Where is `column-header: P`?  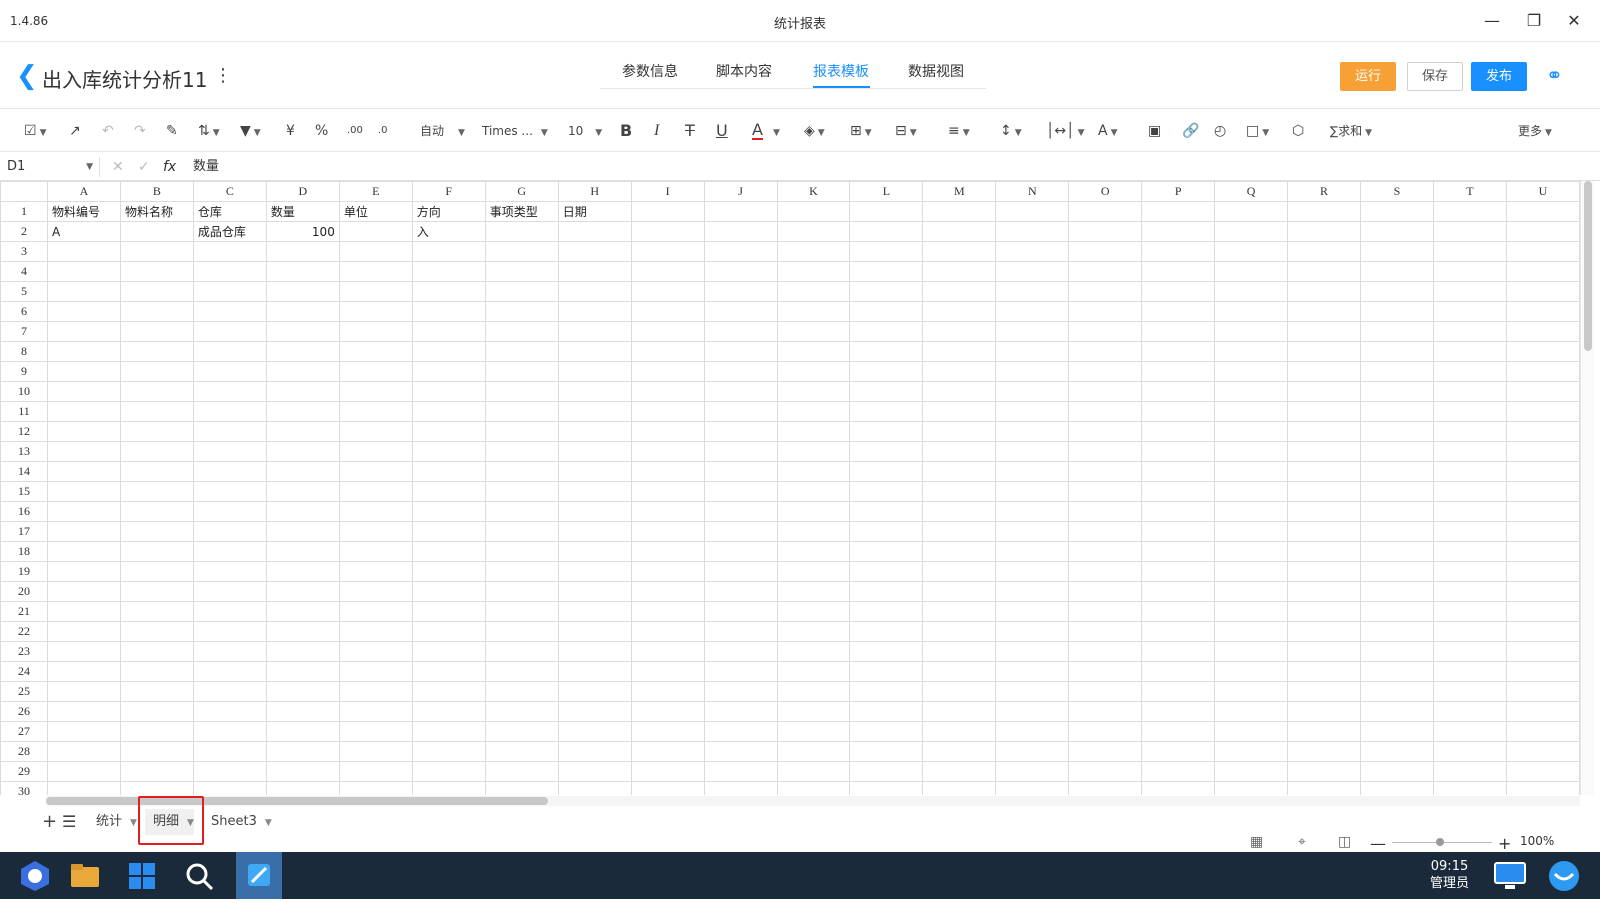
column-header: P is located at coordinates (1178, 191).